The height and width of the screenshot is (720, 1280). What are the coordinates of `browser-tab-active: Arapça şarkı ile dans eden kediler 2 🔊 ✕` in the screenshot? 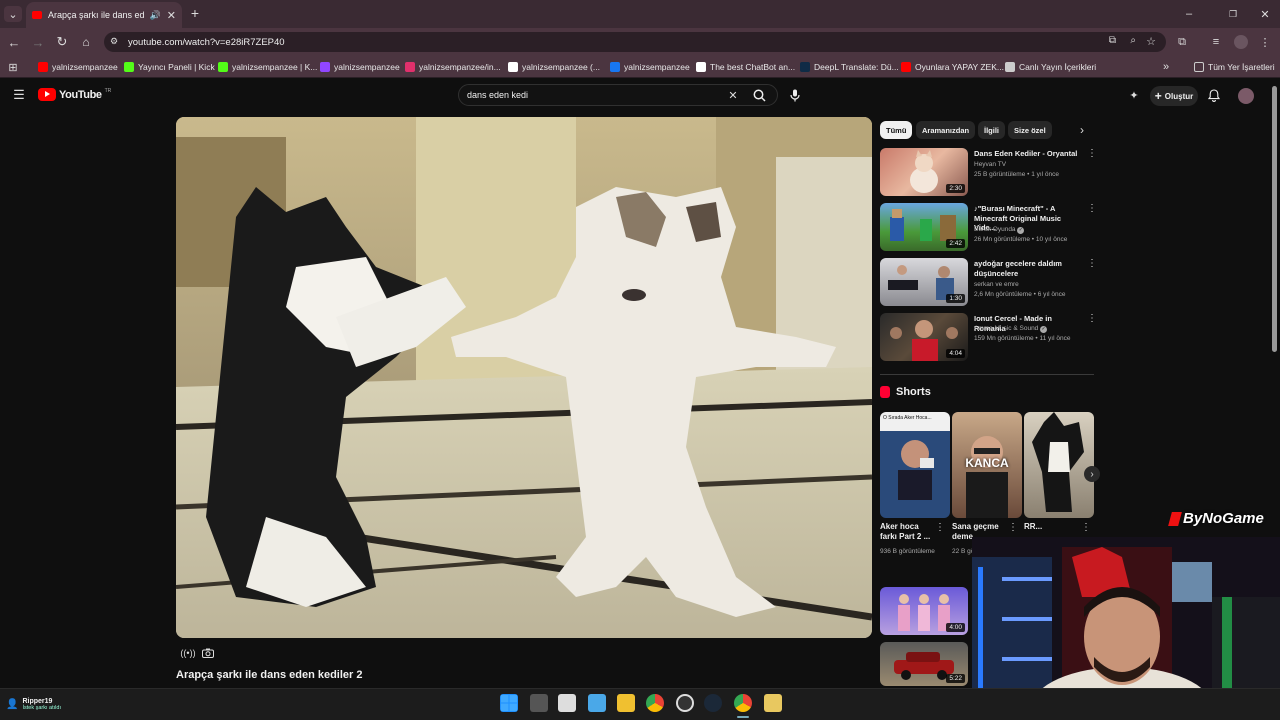 It's located at (104, 15).